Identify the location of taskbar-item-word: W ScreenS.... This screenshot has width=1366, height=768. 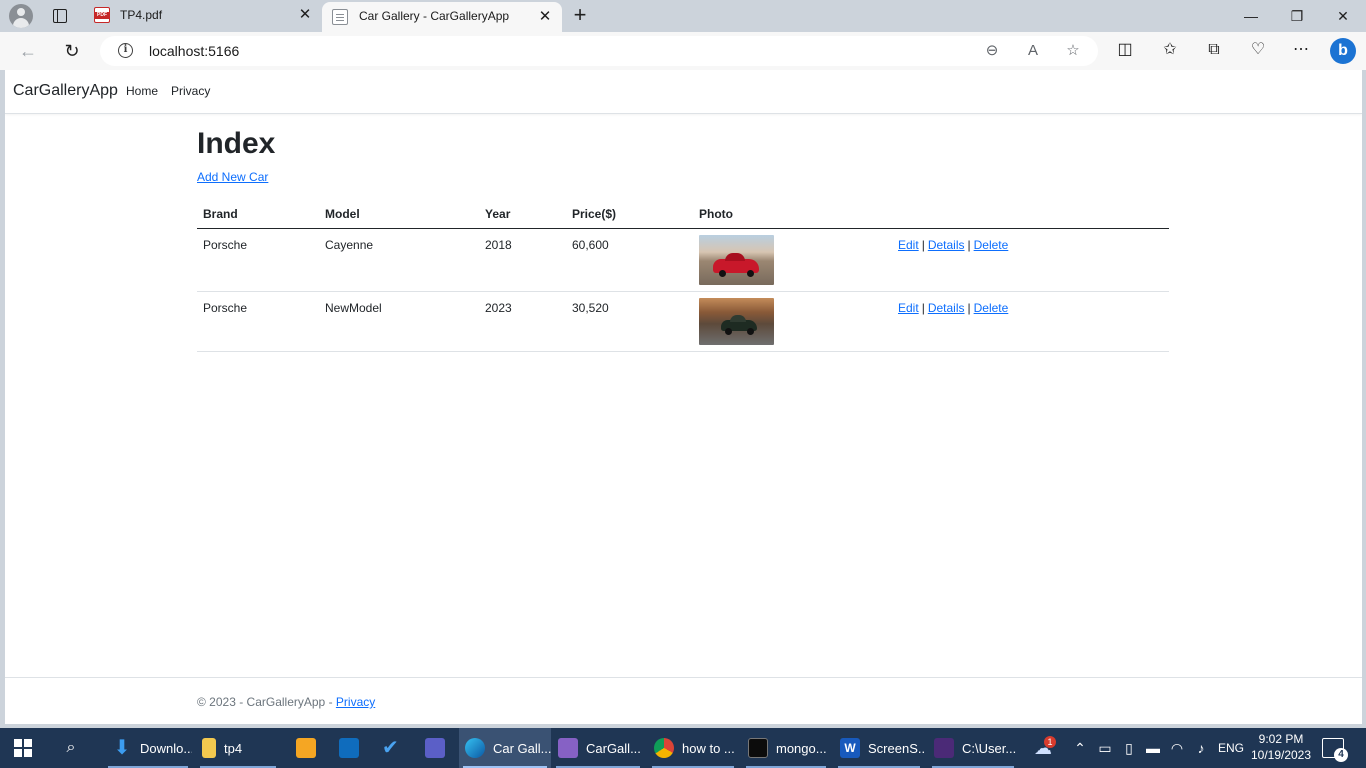
(879, 748).